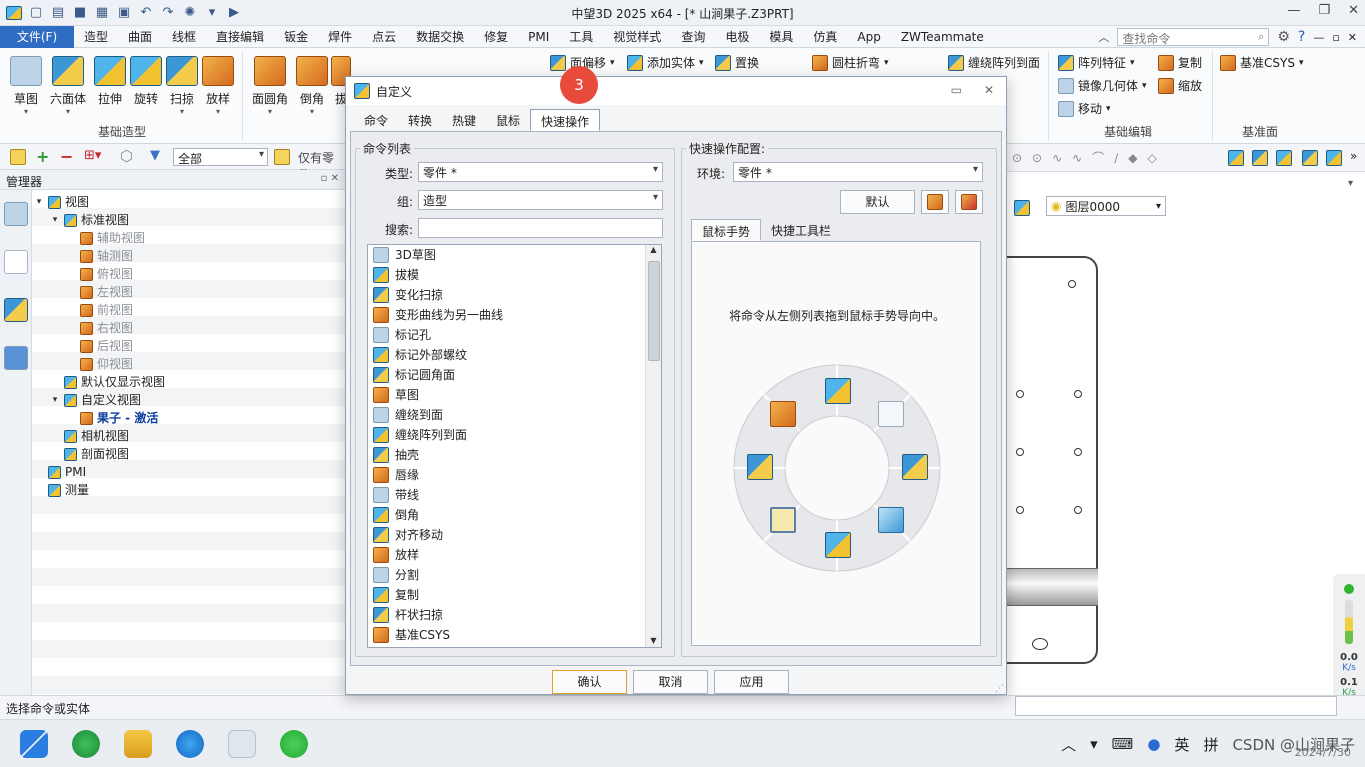 This screenshot has height=767, width=1365. Describe the element at coordinates (270, 86) in the screenshot. I see `fillet-button: 面圆角 ▾` at that location.